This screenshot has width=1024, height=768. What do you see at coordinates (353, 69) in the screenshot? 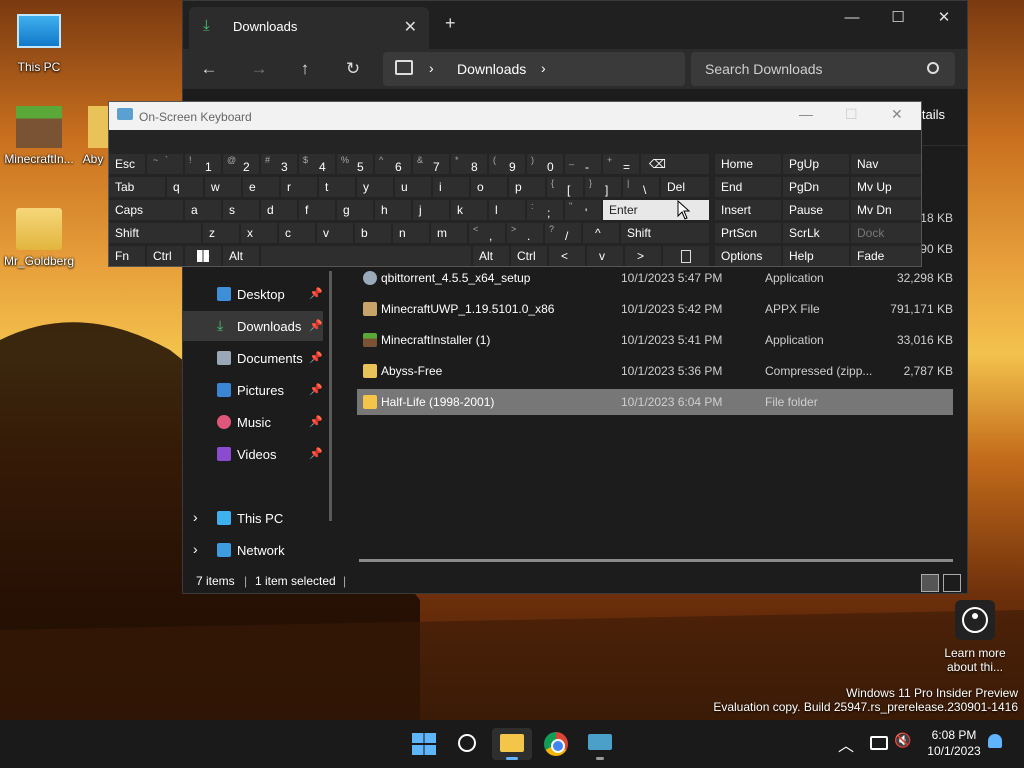
I see `refresh-icon: ↻` at bounding box center [353, 69].